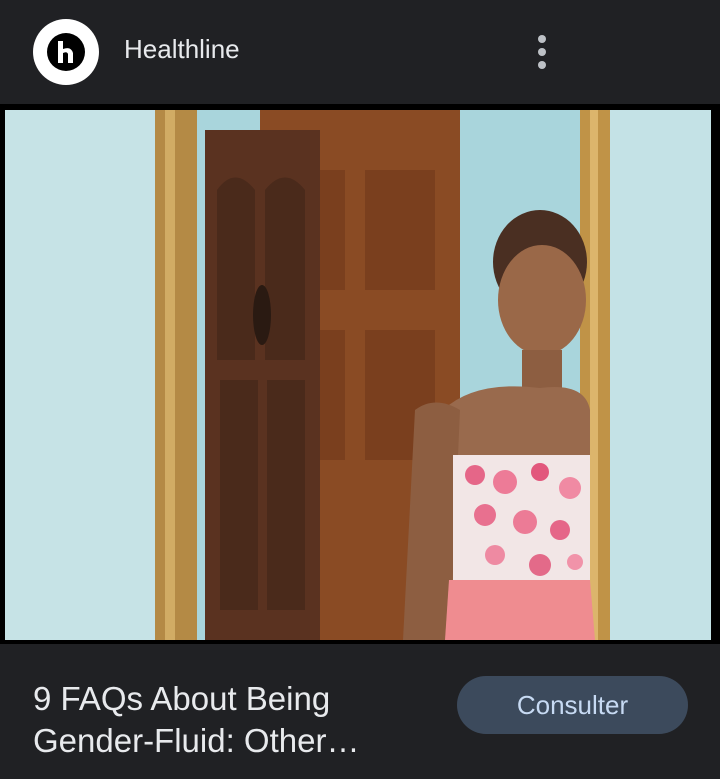 The height and width of the screenshot is (779, 720). I want to click on more-vert-icon, so click(542, 52).